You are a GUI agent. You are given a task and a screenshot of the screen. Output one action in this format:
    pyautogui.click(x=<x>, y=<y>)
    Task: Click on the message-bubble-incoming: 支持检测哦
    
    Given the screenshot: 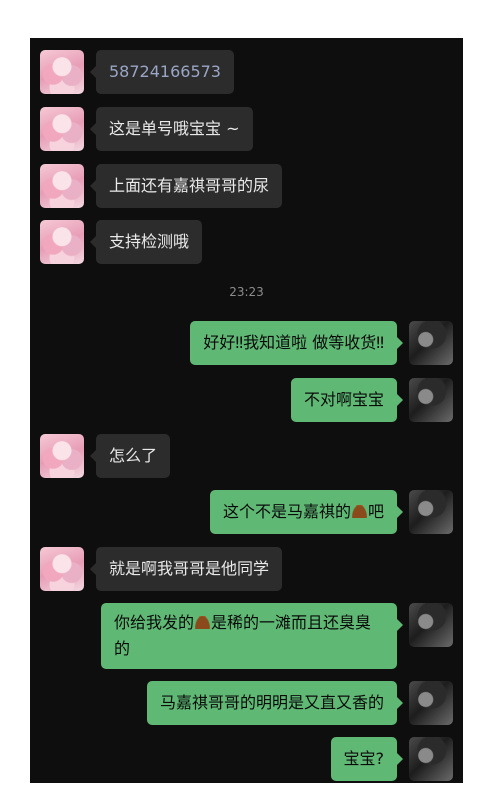 What is the action you would take?
    pyautogui.click(x=146, y=242)
    